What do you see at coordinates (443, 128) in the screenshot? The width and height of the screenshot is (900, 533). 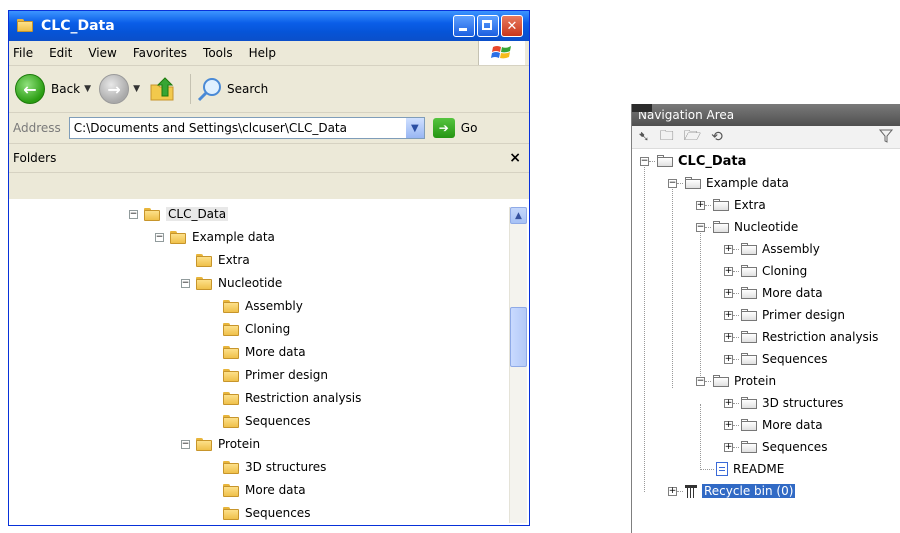 I see `go-arrow-icon: ➔` at bounding box center [443, 128].